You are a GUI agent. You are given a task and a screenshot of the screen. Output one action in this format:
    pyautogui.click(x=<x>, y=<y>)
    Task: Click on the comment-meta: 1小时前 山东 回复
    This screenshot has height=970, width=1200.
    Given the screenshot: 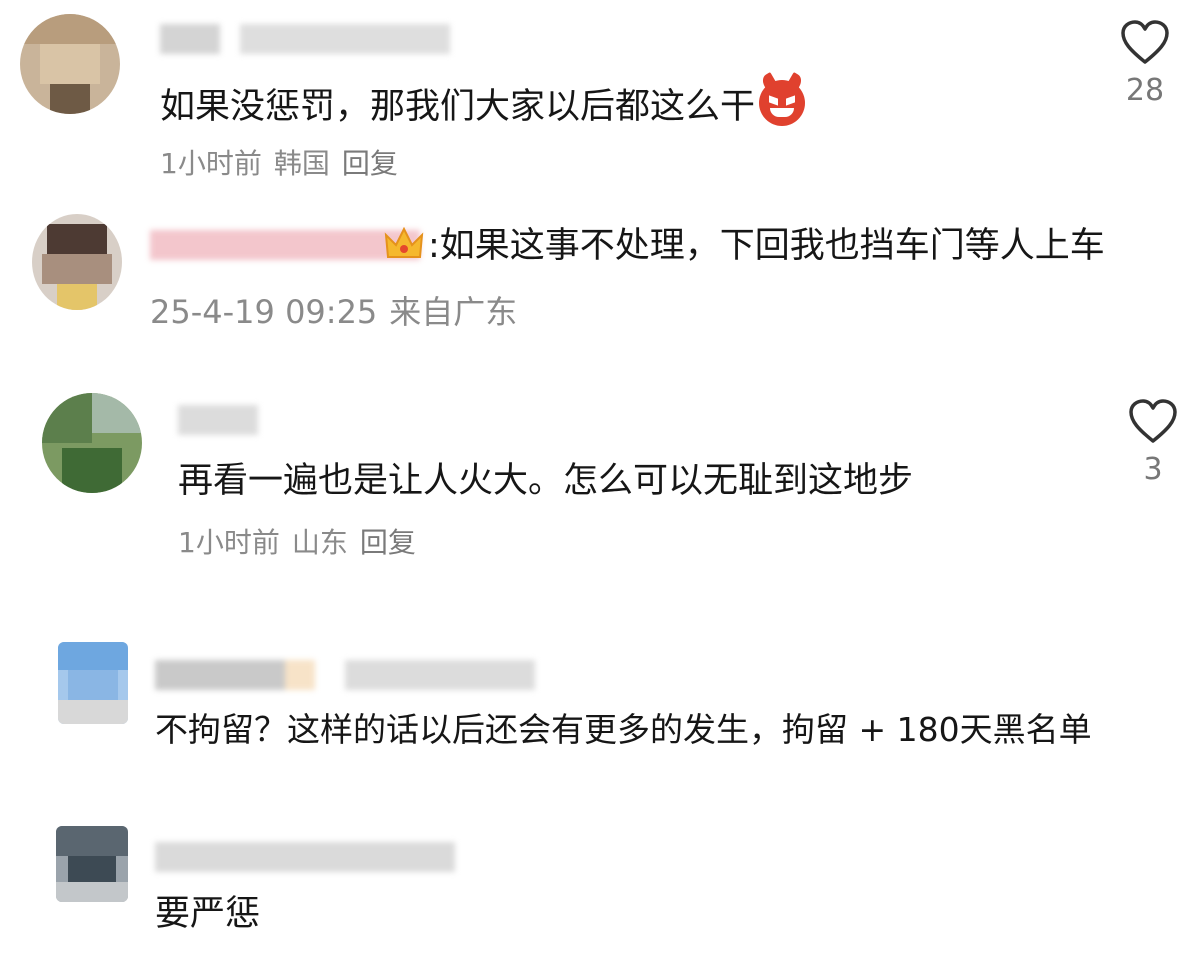 What is the action you would take?
    pyautogui.click(x=303, y=543)
    